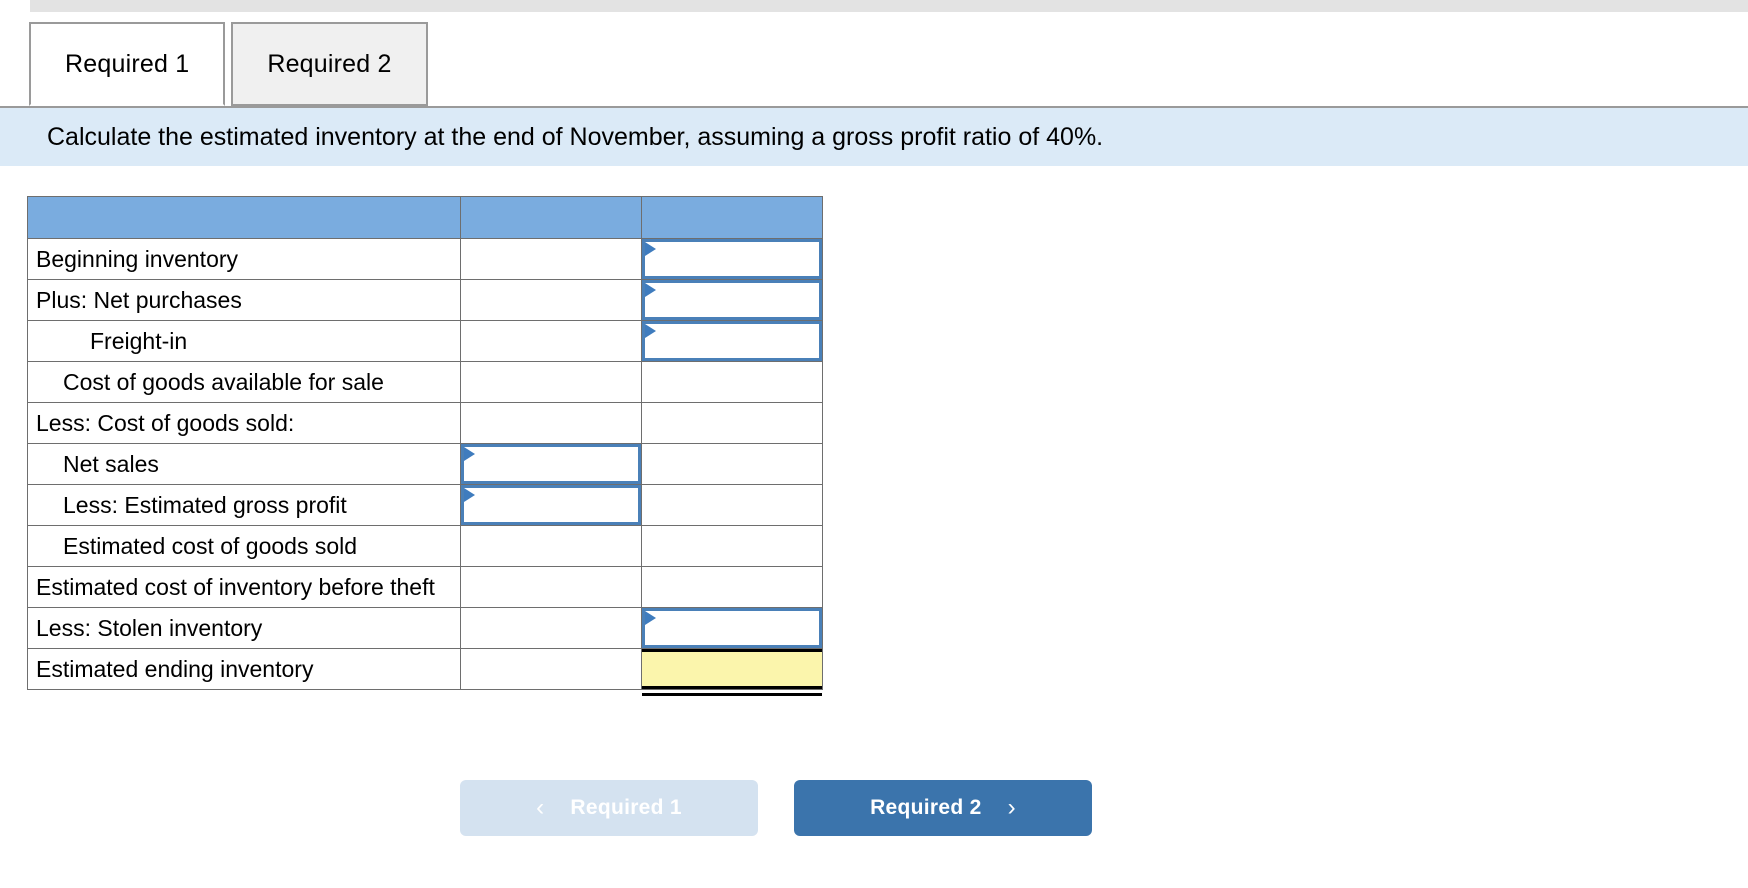 The image size is (1748, 888). I want to click on table-row: Estimated cost of inventory before theft, so click(425, 587).